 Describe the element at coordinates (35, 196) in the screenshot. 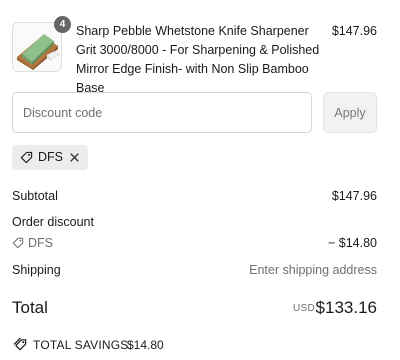

I see `subtotal-label: Subtotal` at that location.